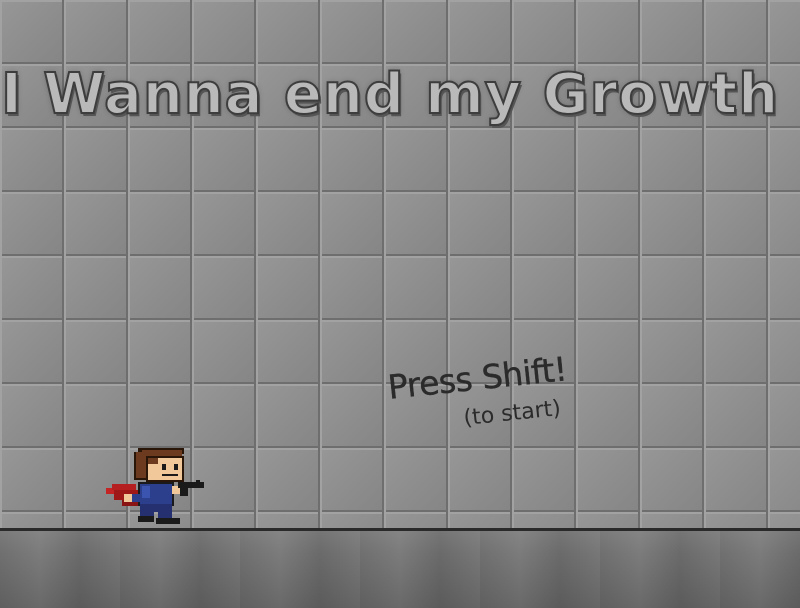 Image resolution: width=800 pixels, height=608 pixels. Describe the element at coordinates (191, 488) in the screenshot. I see `gun-icon` at that location.